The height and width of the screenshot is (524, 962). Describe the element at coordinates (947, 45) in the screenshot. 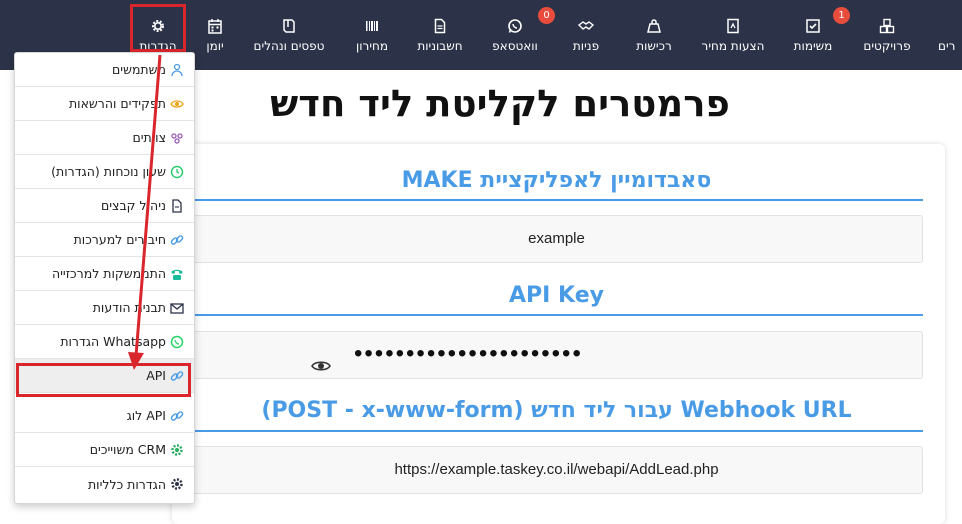

I see `nav-clients-label: רים` at that location.